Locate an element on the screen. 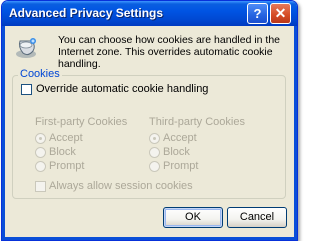  first-party-block-label: Block is located at coordinates (62, 152).